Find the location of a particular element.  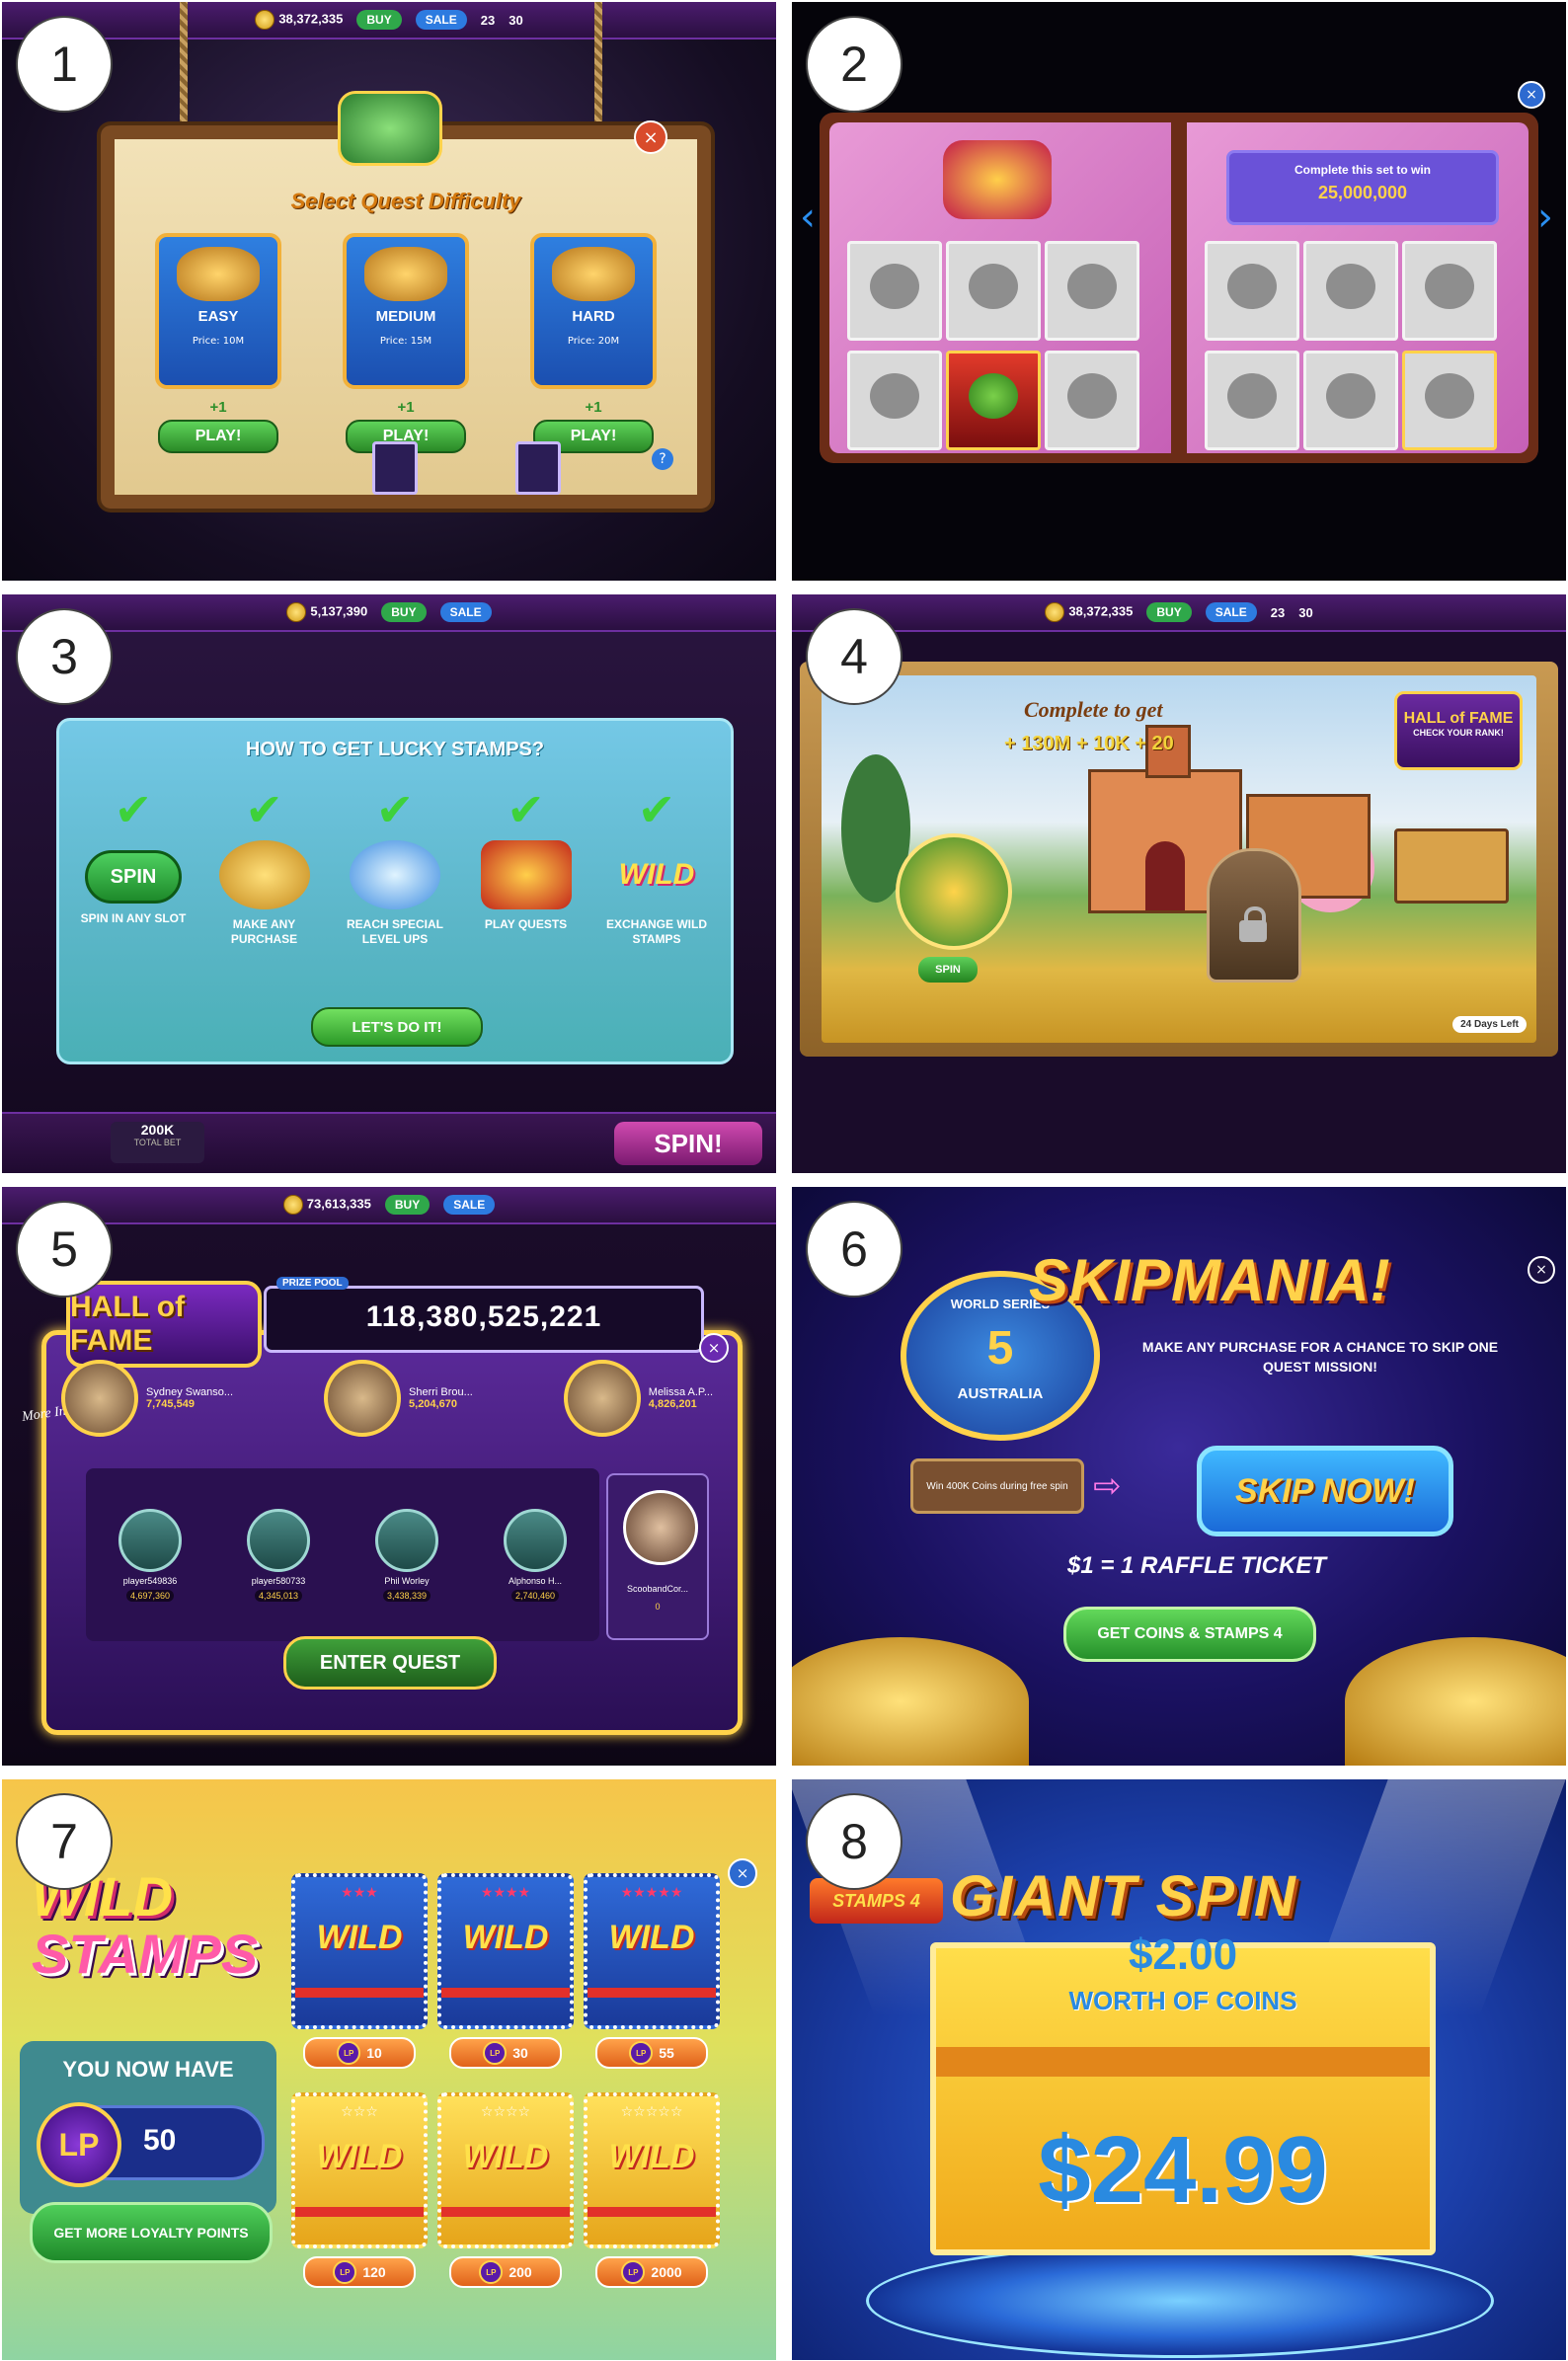

hall-of-fame-button: HALL of FAME CHECK YOUR RANK! is located at coordinates (1458, 730).